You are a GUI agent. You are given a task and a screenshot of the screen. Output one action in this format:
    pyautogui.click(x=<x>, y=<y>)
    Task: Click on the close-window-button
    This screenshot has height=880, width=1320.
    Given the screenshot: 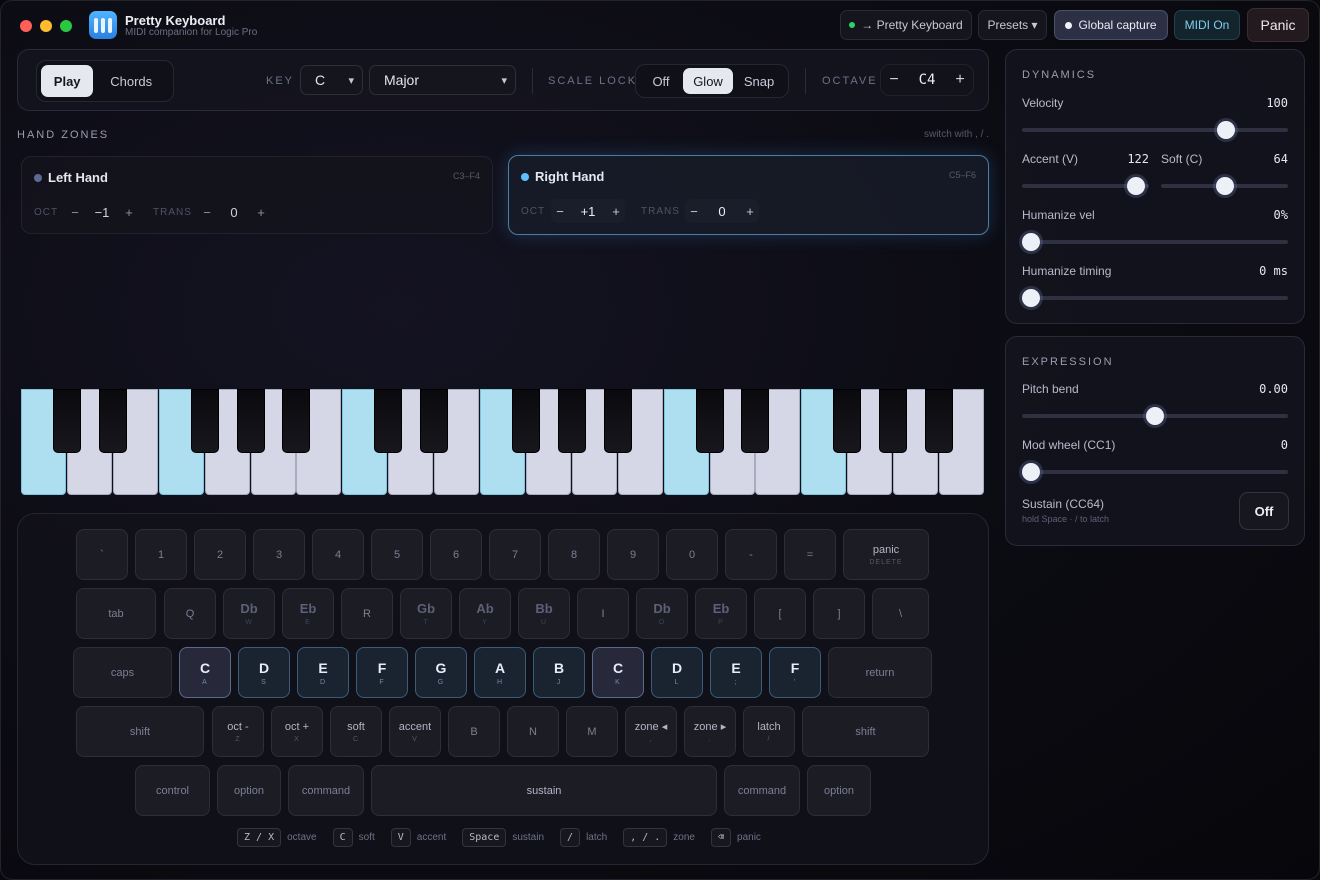 What is the action you would take?
    pyautogui.click(x=26, y=26)
    